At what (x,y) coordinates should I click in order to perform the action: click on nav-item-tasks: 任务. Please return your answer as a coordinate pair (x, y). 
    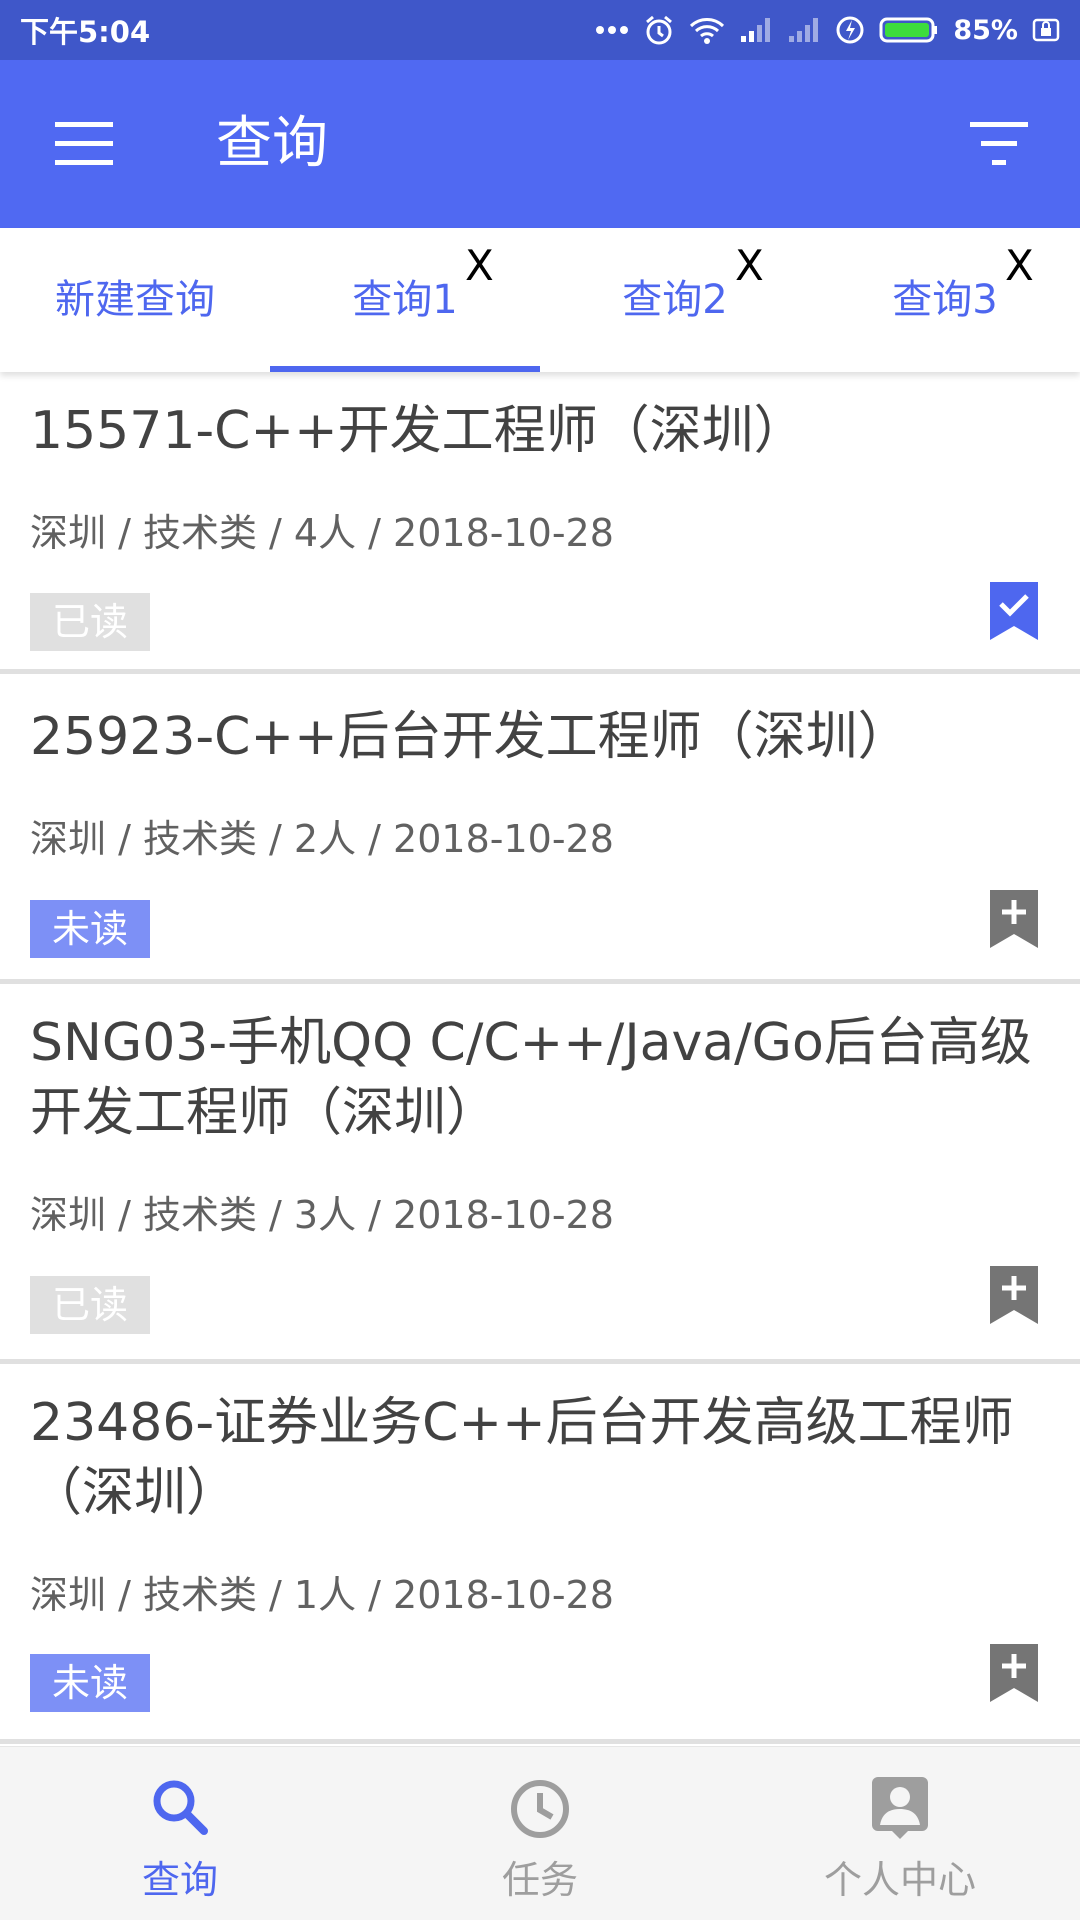
    Looking at the image, I should click on (540, 1833).